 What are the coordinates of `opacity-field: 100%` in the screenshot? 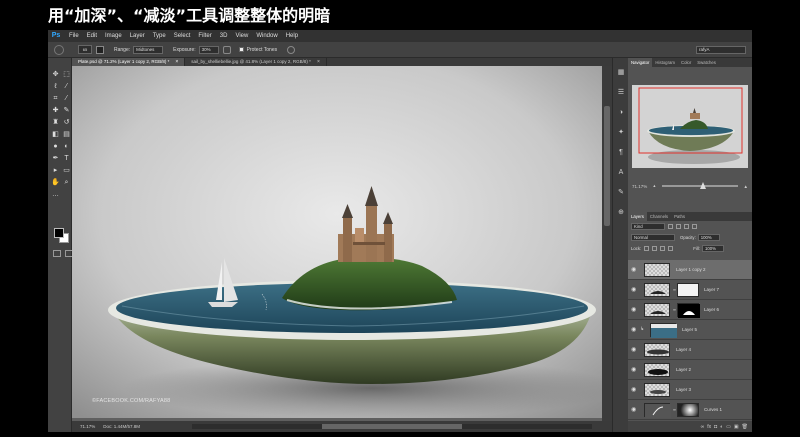 It's located at (708, 237).